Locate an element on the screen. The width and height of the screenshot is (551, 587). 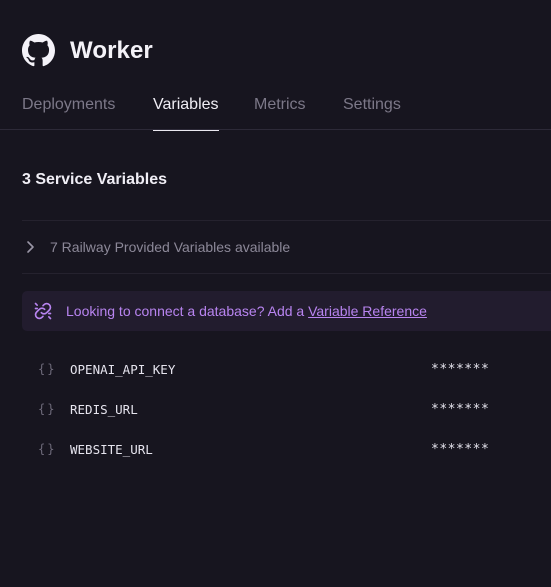
service-header: Worker is located at coordinates (87, 50).